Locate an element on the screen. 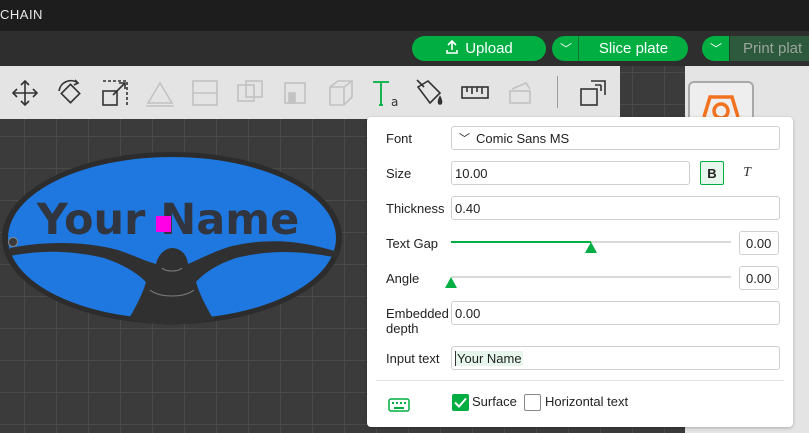 This screenshot has width=809, height=433. thickness-value: 0.40 is located at coordinates (468, 208).